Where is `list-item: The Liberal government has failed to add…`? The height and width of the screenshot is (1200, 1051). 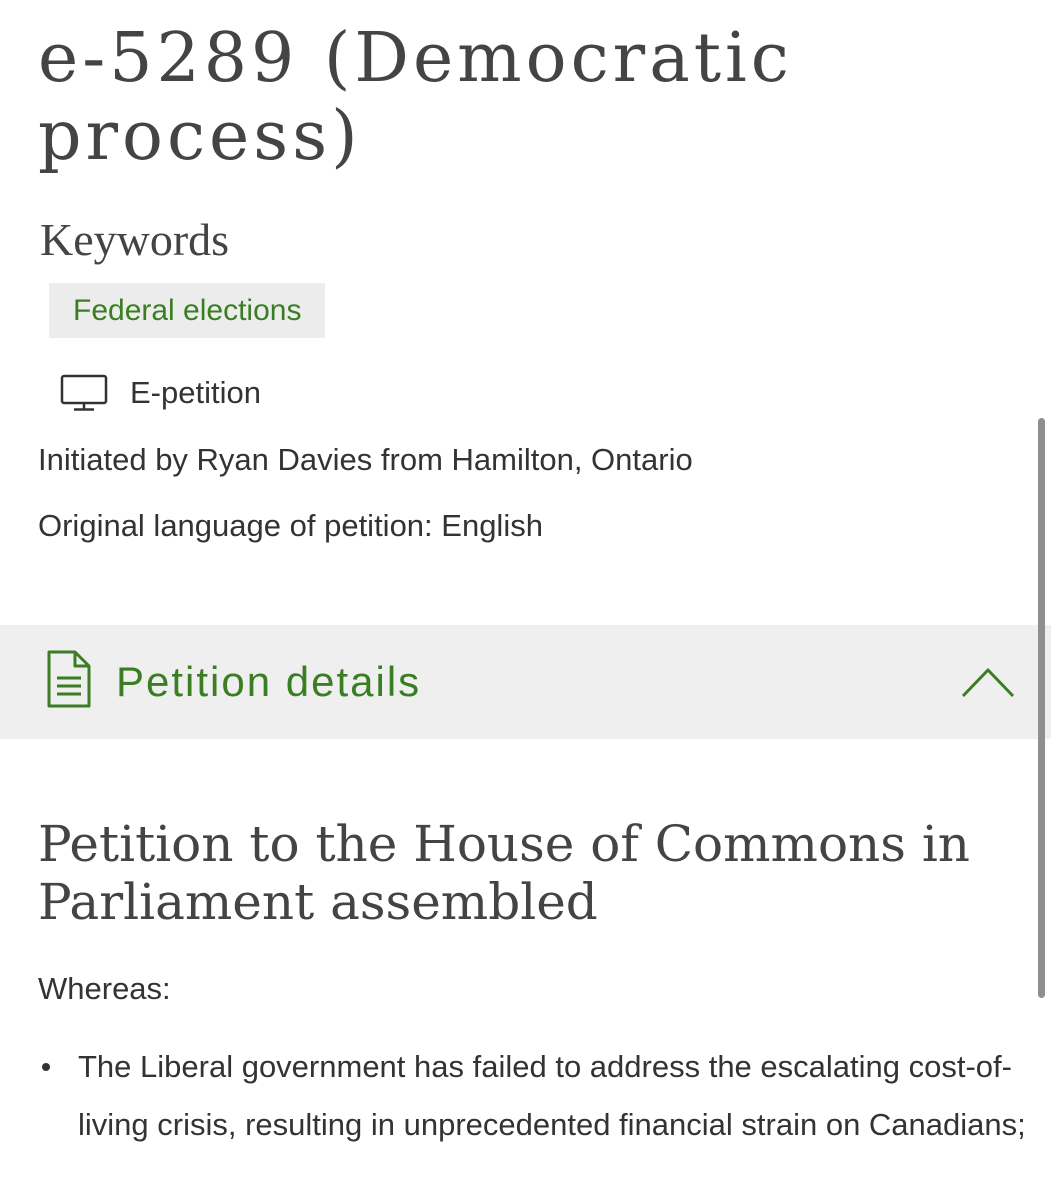 list-item: The Liberal government has failed to add… is located at coordinates (515, 1096).